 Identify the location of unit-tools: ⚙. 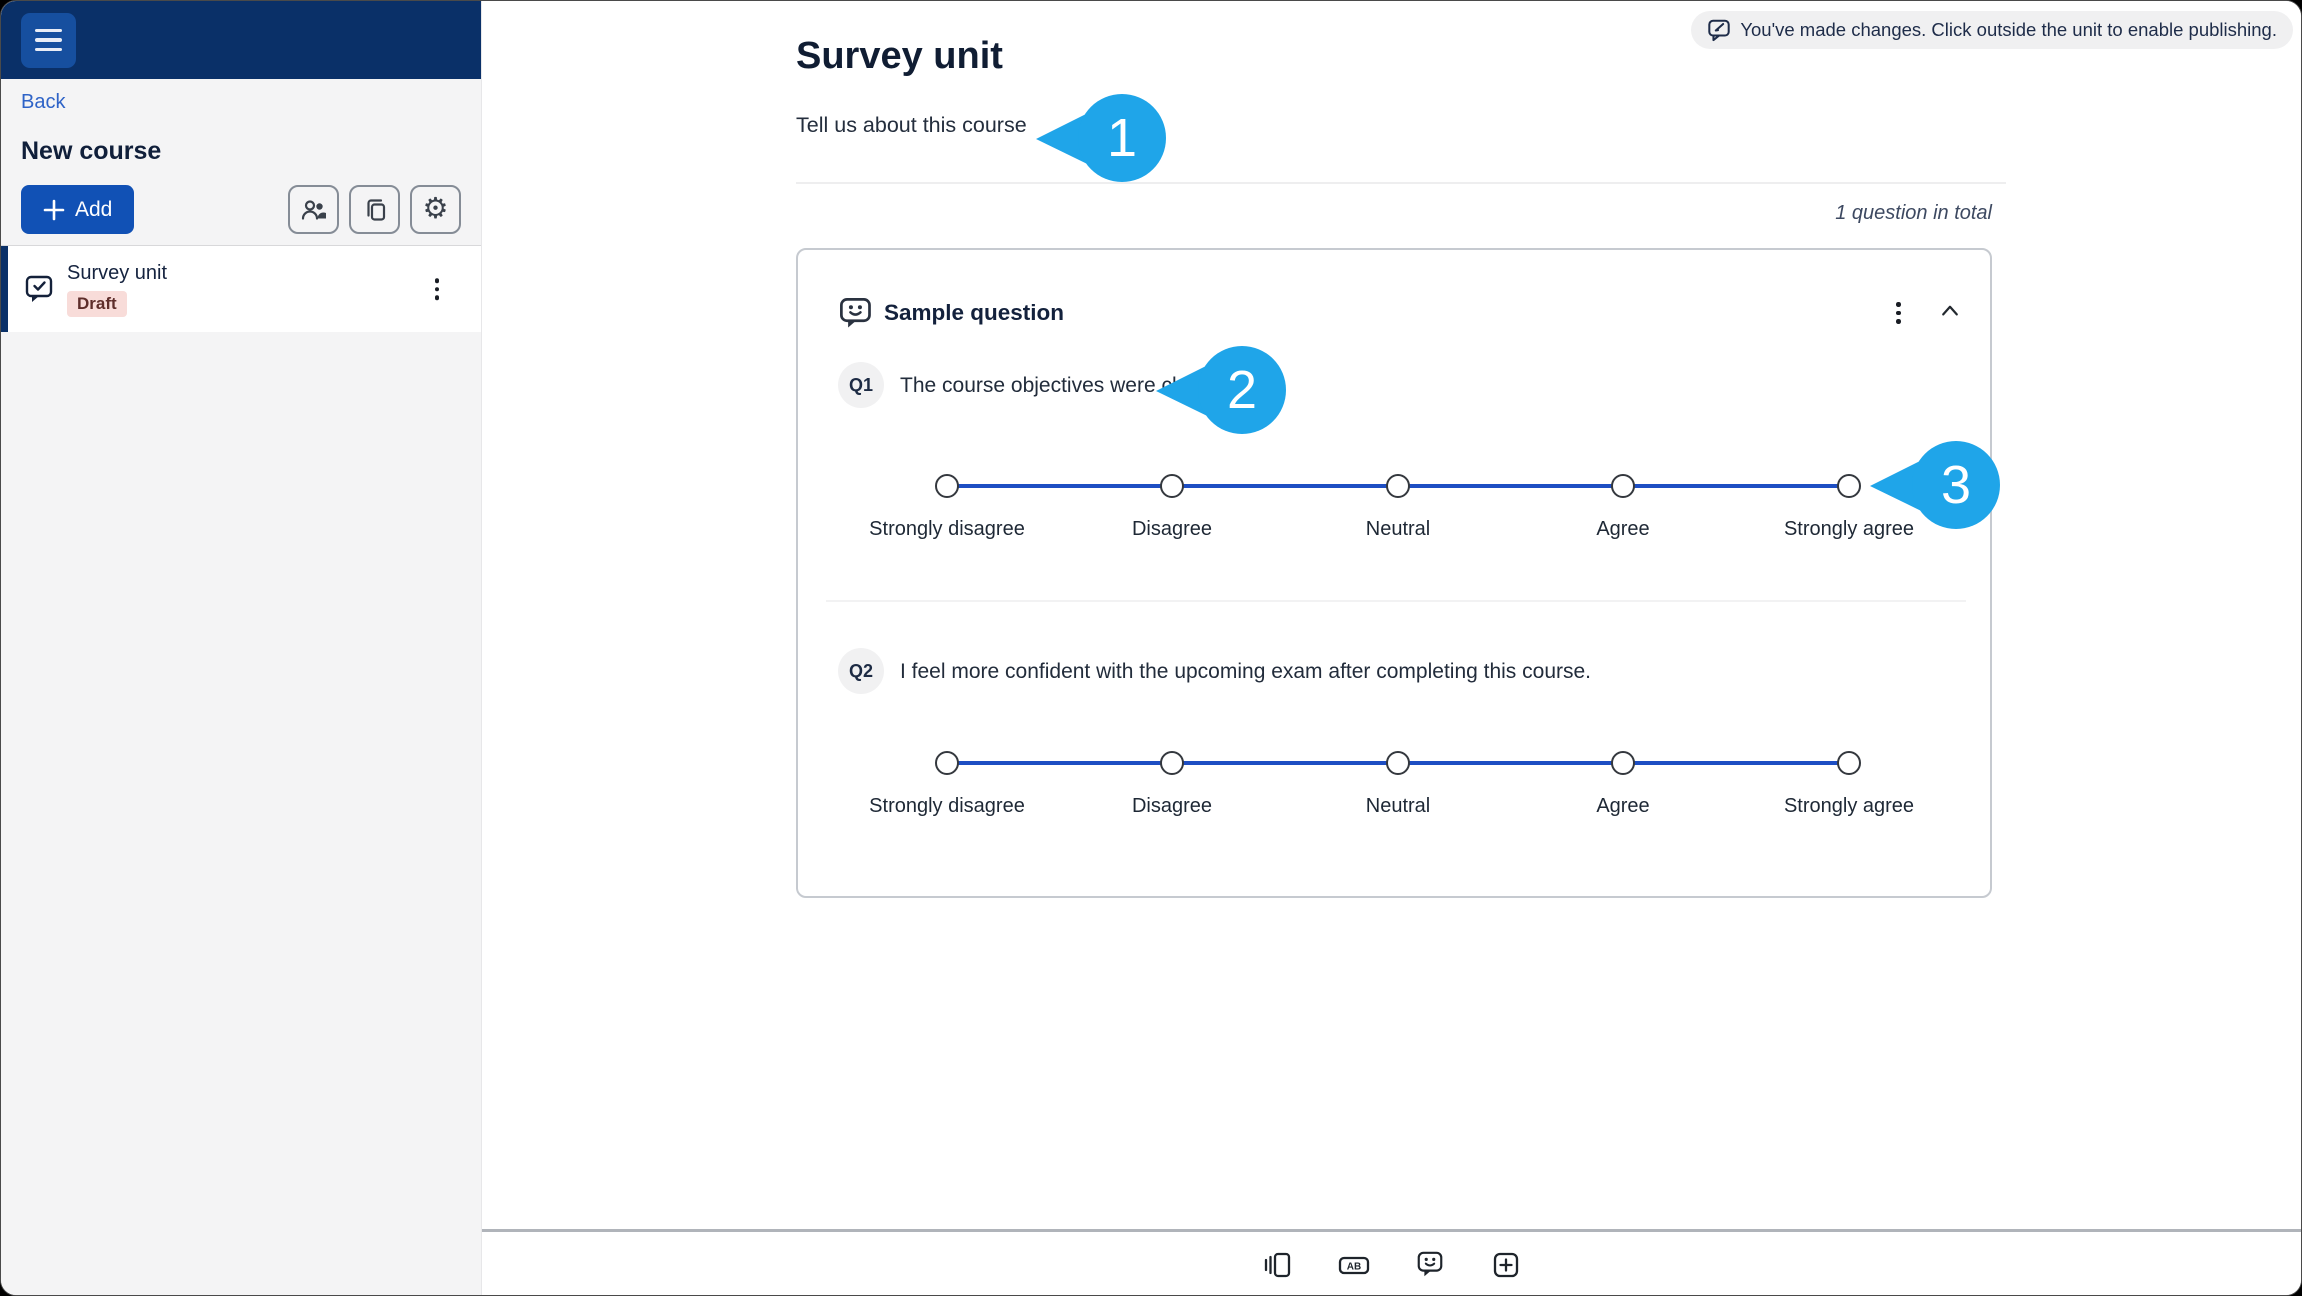
(374, 209).